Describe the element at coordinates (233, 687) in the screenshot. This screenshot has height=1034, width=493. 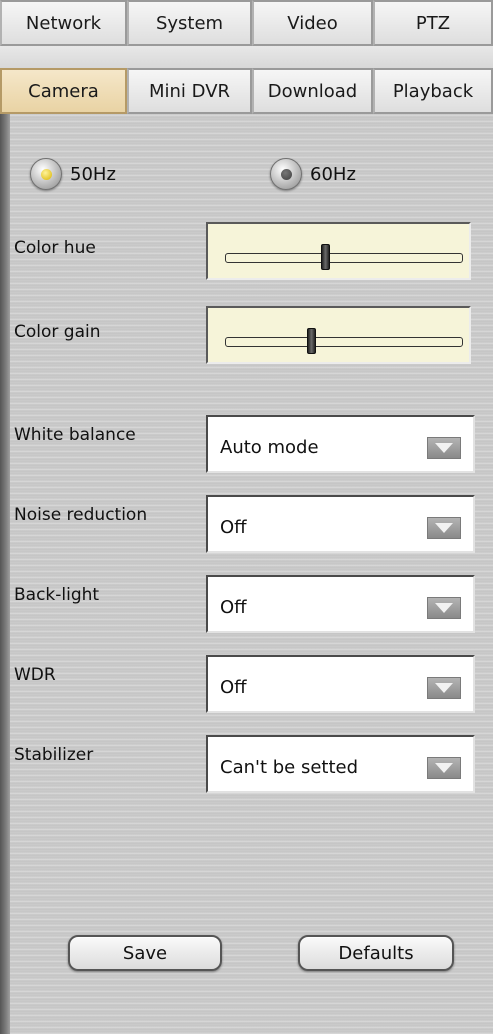
I see `wdr-value: Off` at that location.